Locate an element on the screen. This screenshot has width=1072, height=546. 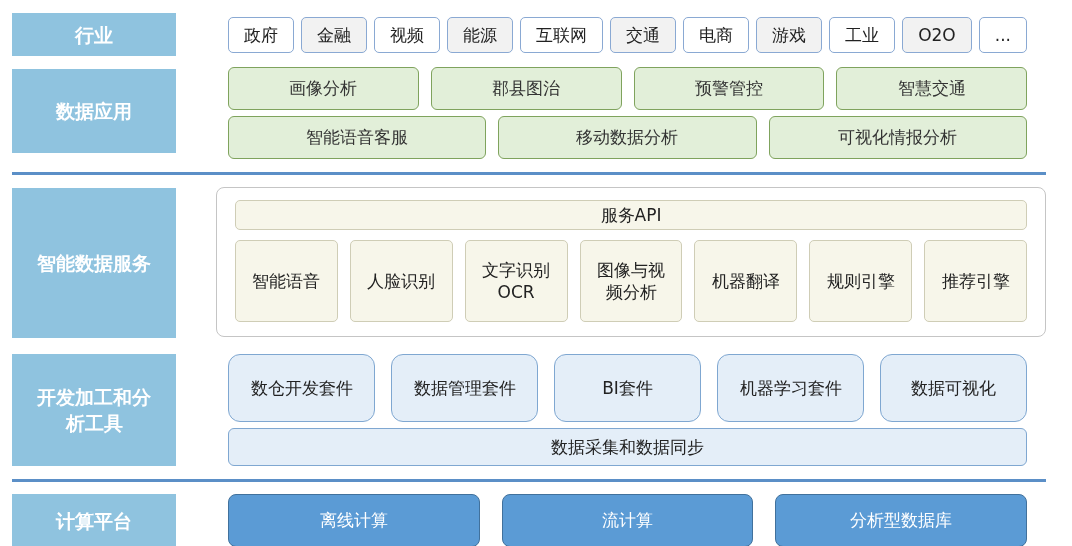
application-box: 画像分析 is located at coordinates (323, 88).